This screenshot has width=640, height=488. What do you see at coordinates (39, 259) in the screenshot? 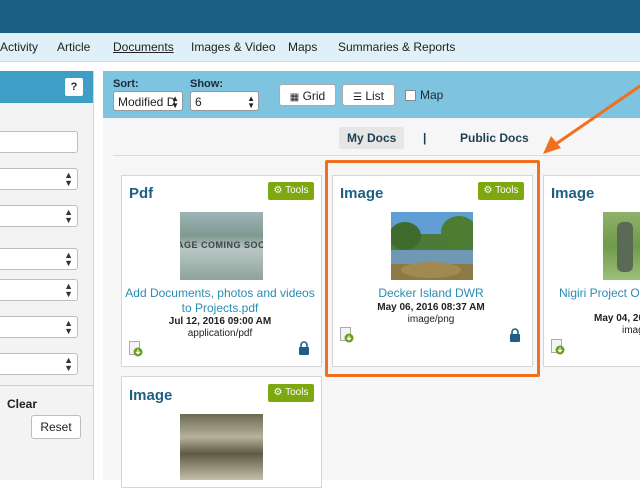
I see `filter-select-3: ▲ ▼` at bounding box center [39, 259].